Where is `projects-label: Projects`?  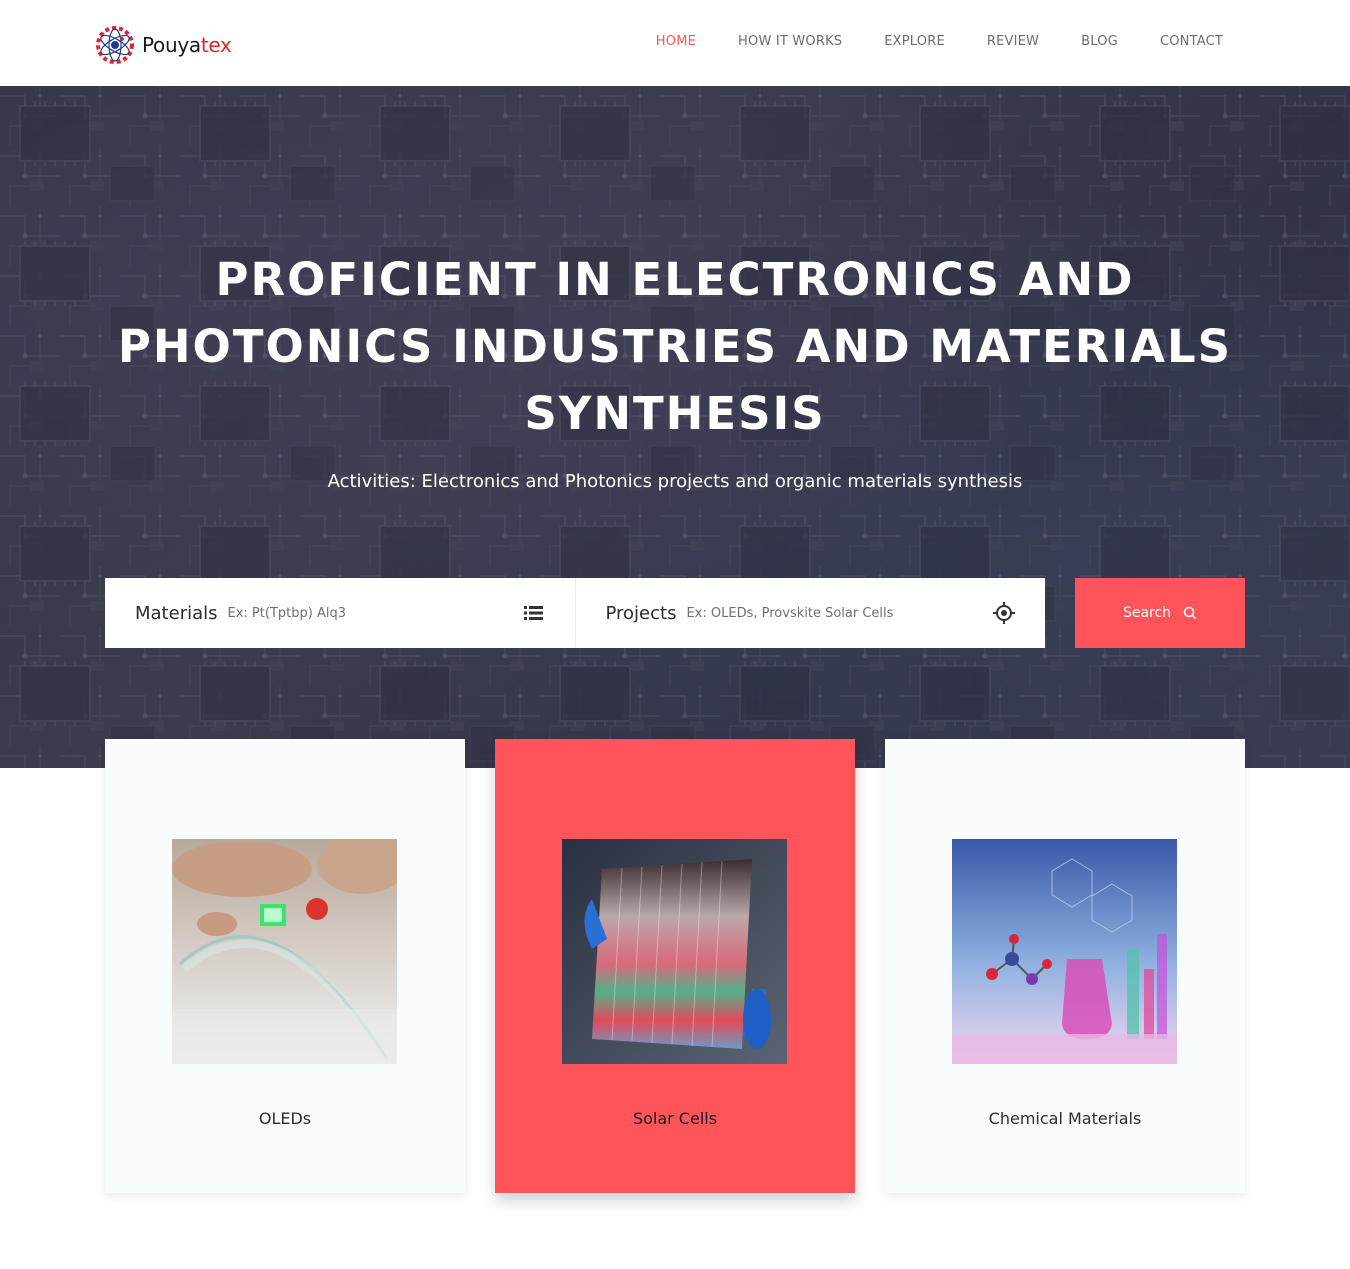 projects-label: Projects is located at coordinates (641, 613).